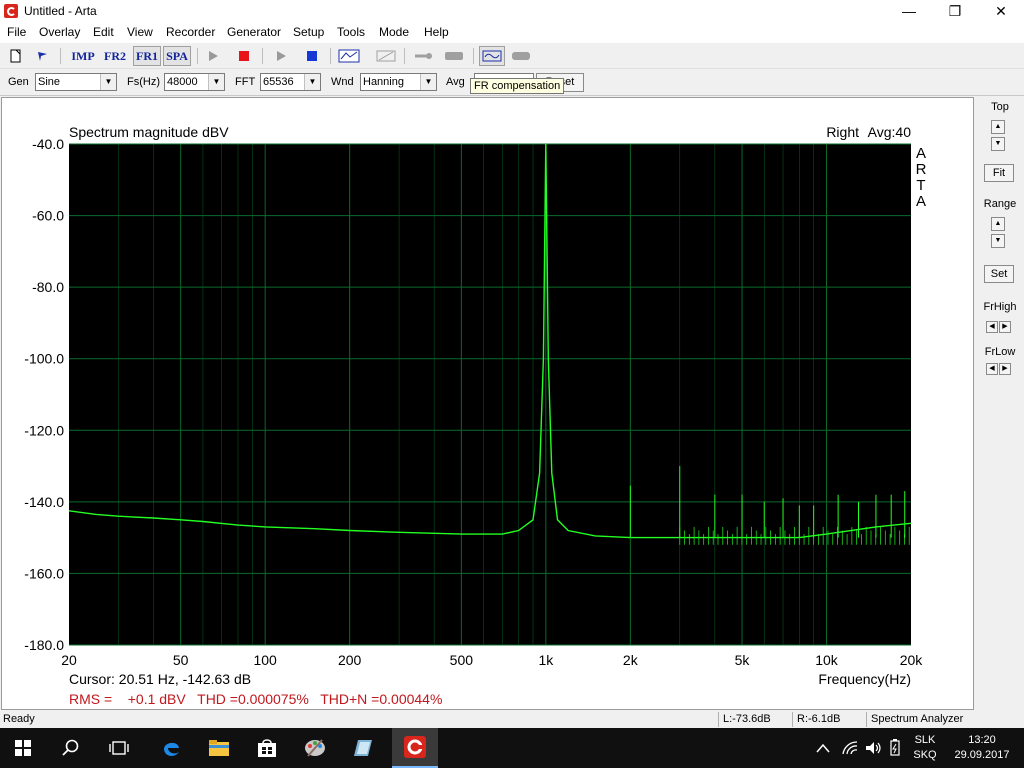 The height and width of the screenshot is (768, 1024). What do you see at coordinates (492, 56) in the screenshot?
I see `fr-compensation-button` at bounding box center [492, 56].